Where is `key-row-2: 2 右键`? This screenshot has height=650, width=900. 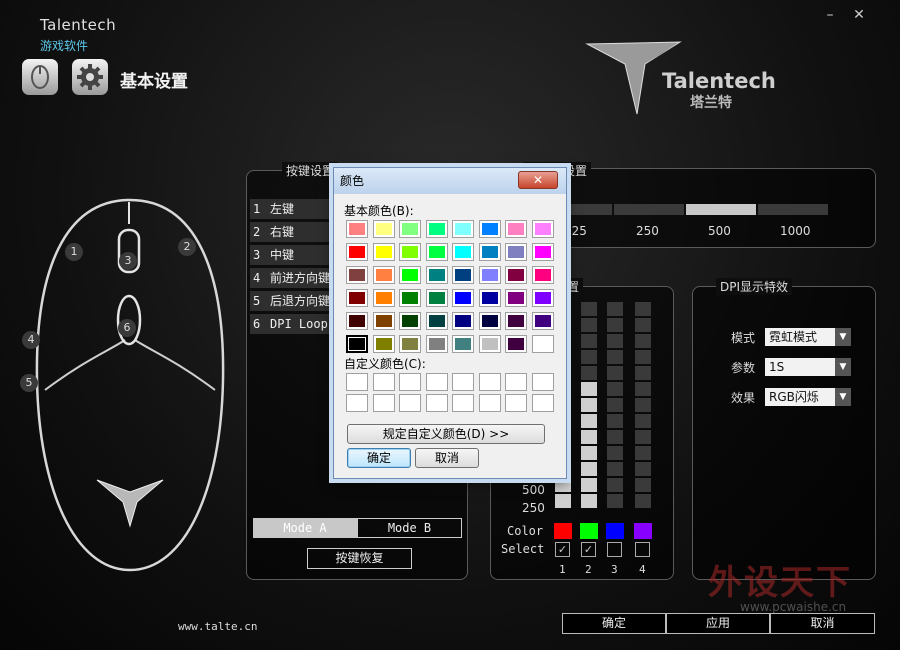 key-row-2: 2 右键 is located at coordinates (293, 232).